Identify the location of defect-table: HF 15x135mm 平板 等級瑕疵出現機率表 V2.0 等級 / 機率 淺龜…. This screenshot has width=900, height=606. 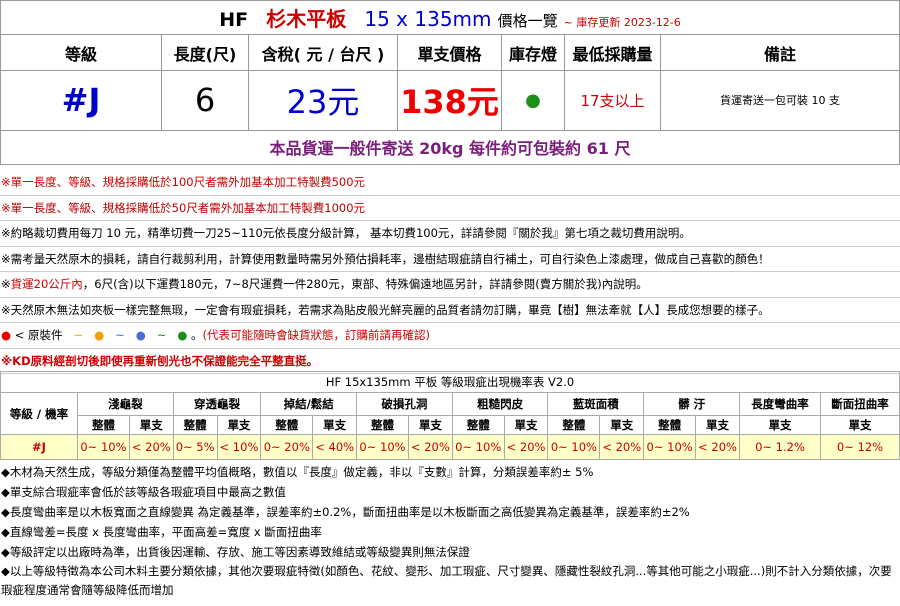
(450, 415).